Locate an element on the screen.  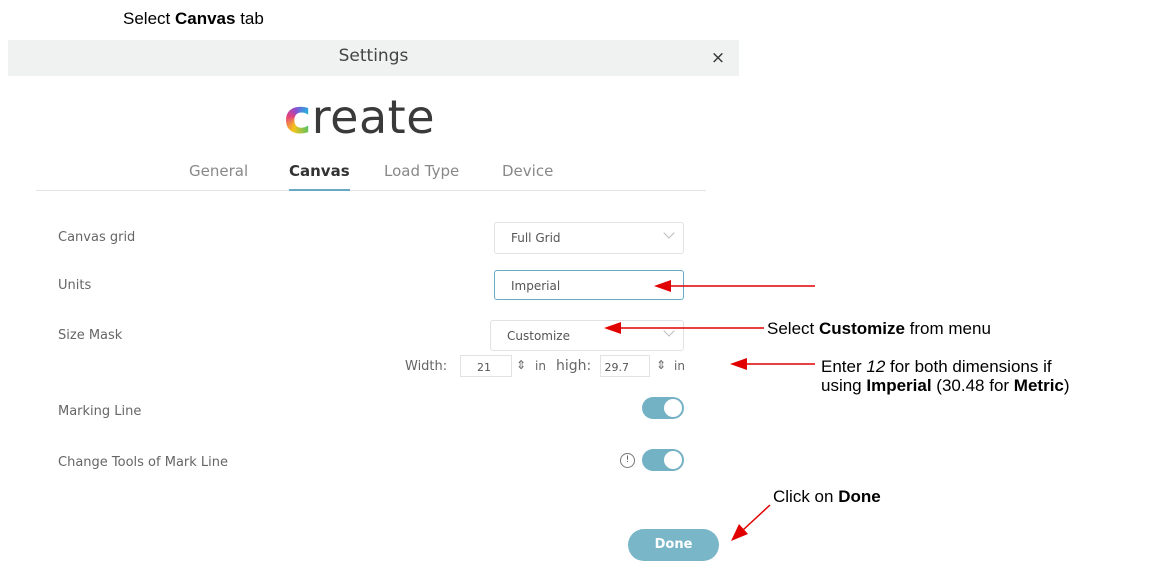
arrow-head-done is located at coordinates (739, 532).